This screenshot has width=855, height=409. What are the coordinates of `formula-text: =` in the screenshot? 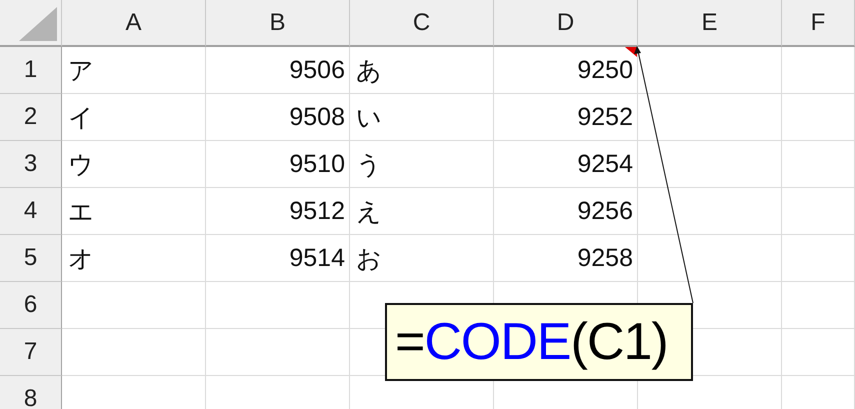 It's located at (409, 342).